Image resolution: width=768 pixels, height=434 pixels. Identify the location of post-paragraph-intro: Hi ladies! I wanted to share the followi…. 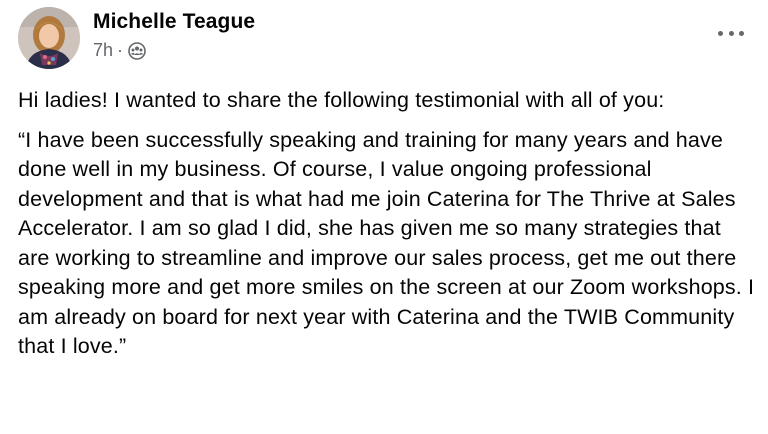
(341, 100).